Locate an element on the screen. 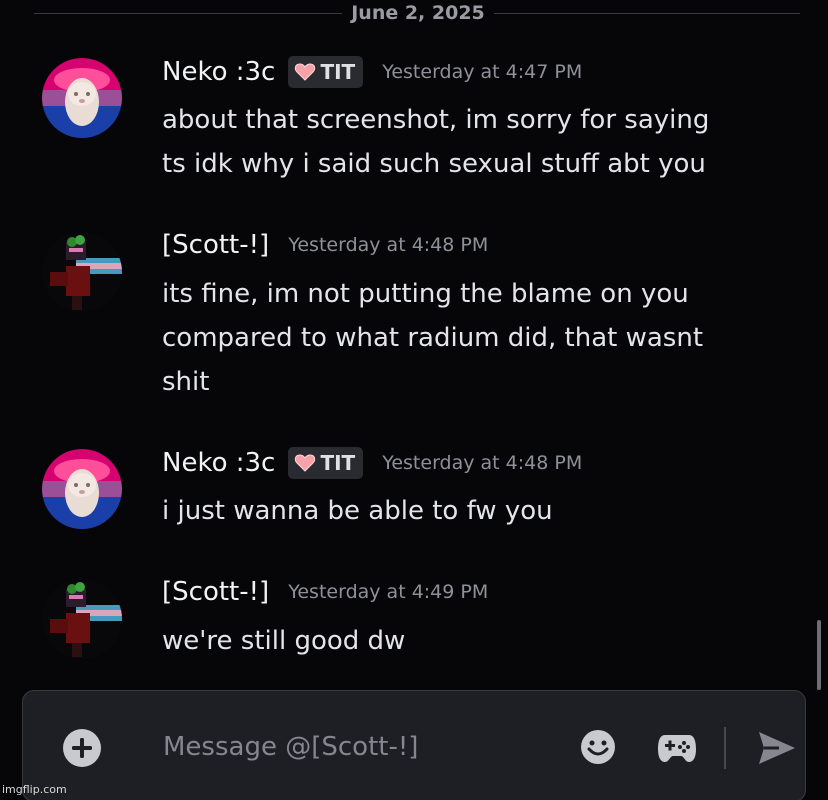 The width and height of the screenshot is (828, 800). attach-button is located at coordinates (82, 748).